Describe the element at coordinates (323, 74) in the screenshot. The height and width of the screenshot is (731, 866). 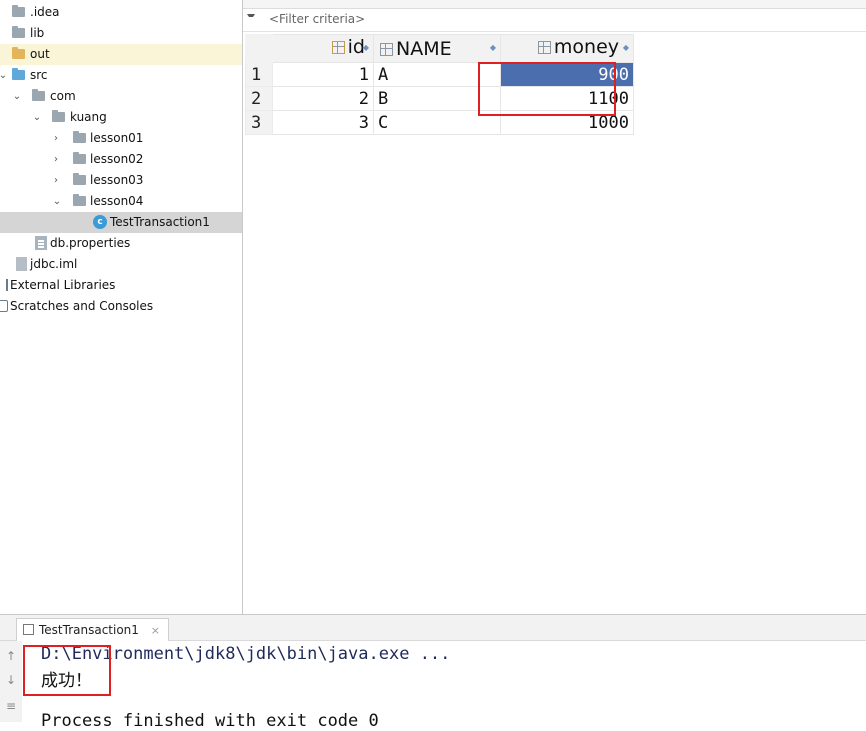
I see `cell-id: 1` at that location.